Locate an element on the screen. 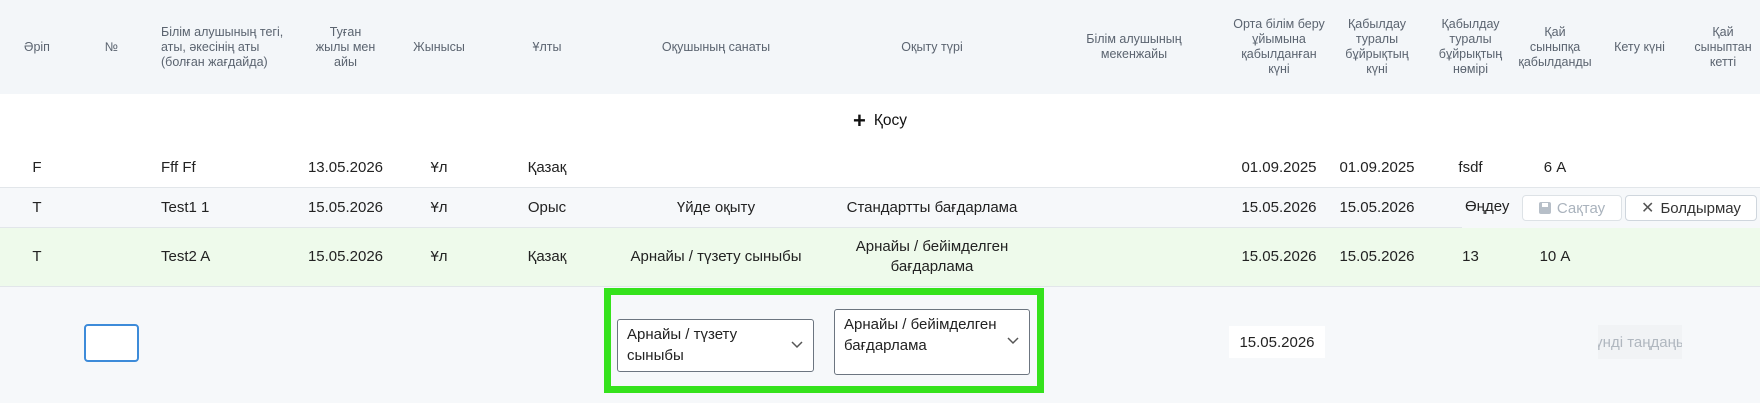 This screenshot has width=1760, height=403. save-button-label: Сақтау is located at coordinates (1581, 208).